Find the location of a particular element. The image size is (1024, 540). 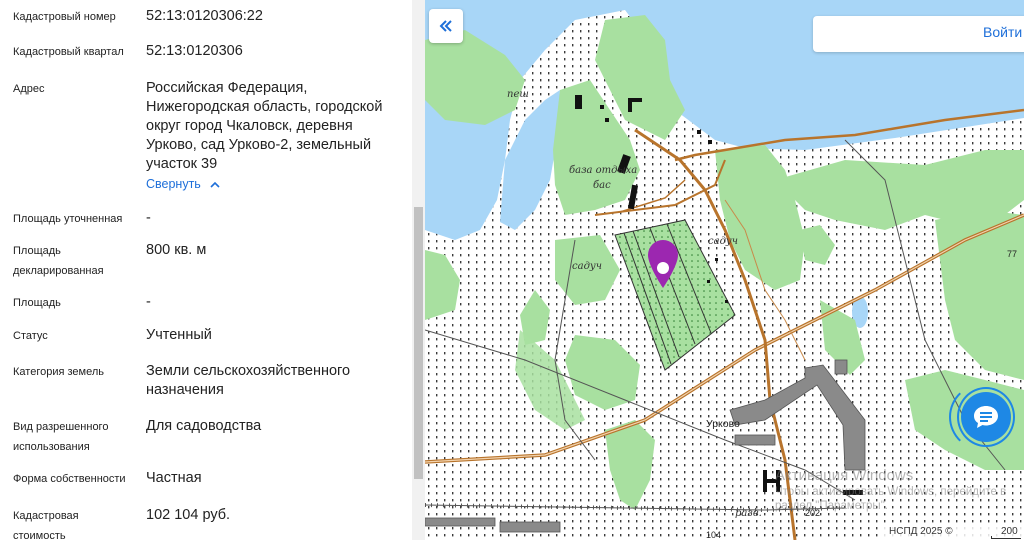

panel-scrollbar is located at coordinates (418, 270).